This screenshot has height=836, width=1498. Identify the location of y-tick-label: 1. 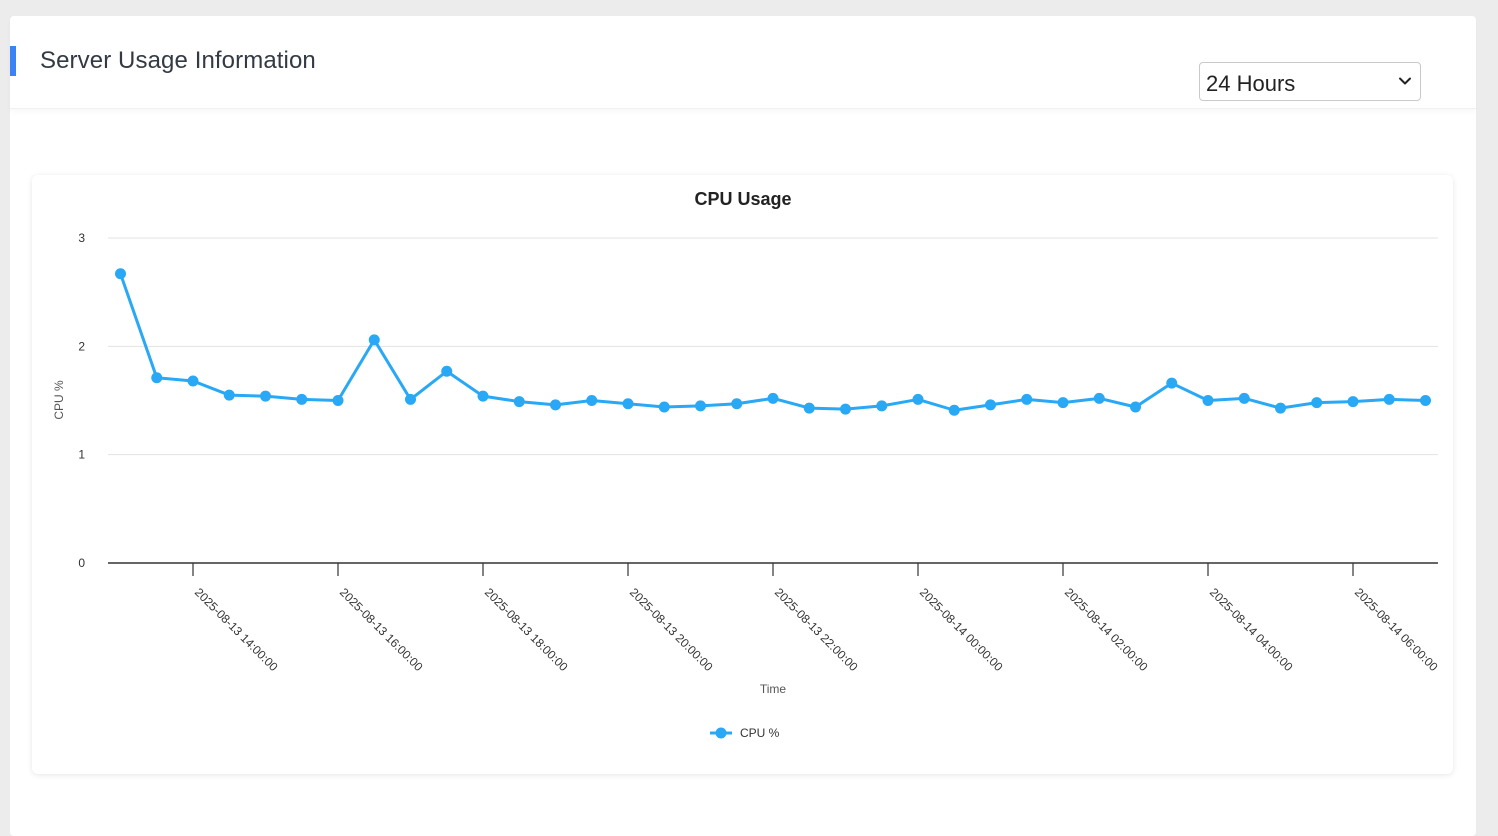
(81, 455).